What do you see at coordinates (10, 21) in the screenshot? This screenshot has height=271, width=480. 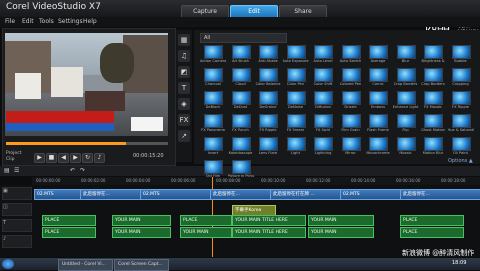 I see `menu-file: File` at bounding box center [10, 21].